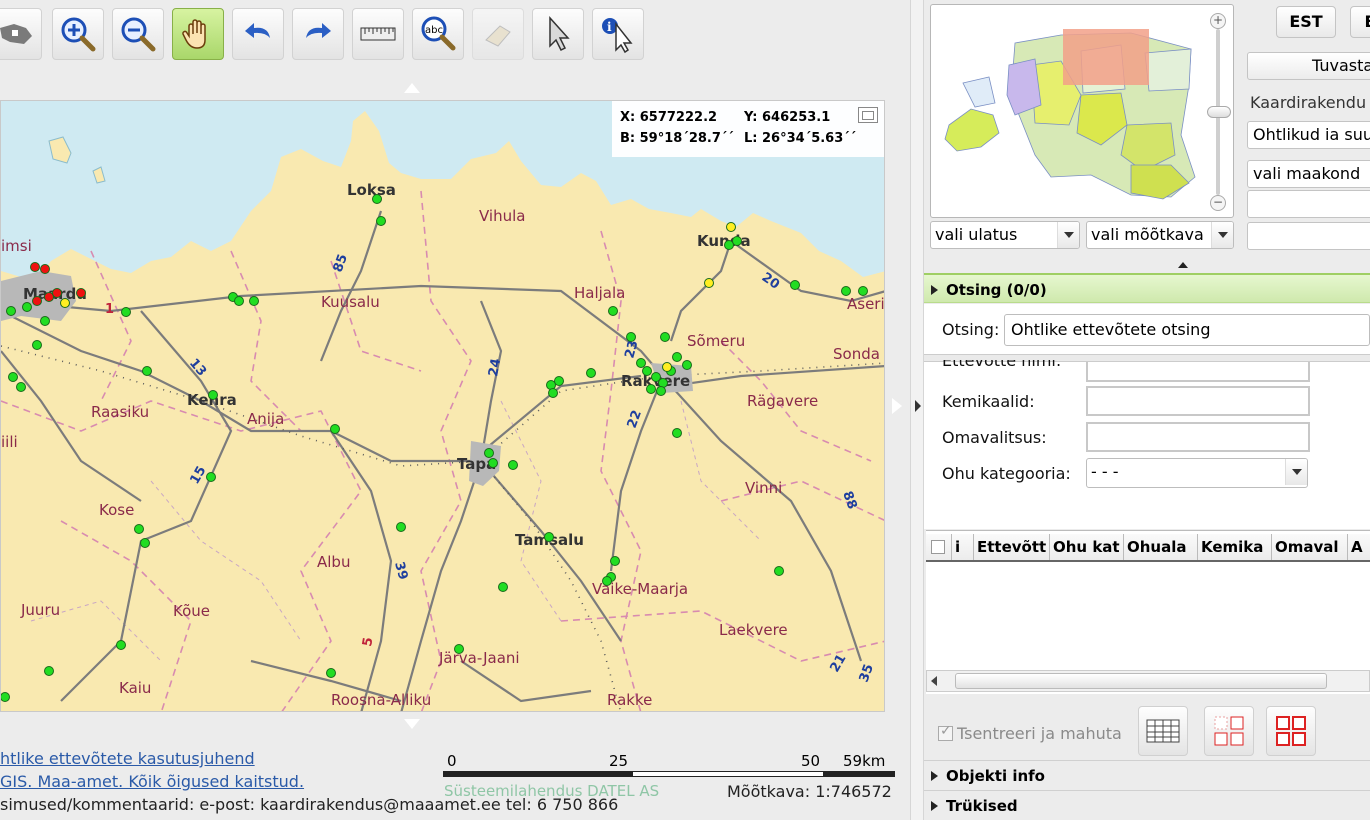  I want to click on overview-map: + −, so click(1082, 111).